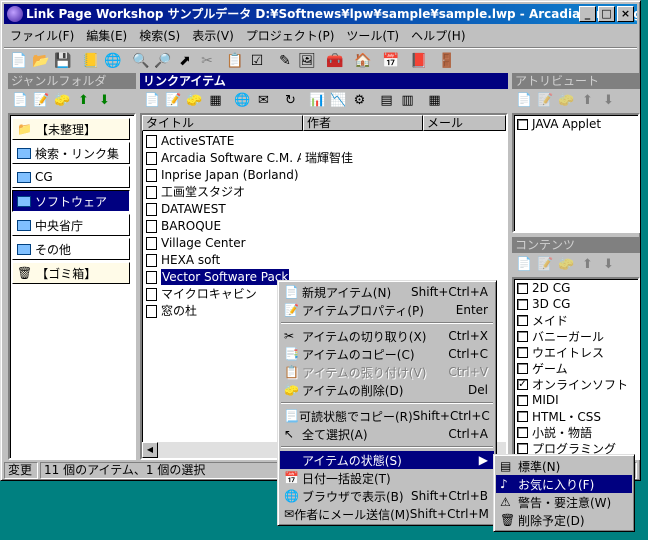 The height and width of the screenshot is (540, 648). What do you see at coordinates (387, 460) in the screenshot?
I see `context-menu-item: アイテムの状態(S) ▶` at bounding box center [387, 460].